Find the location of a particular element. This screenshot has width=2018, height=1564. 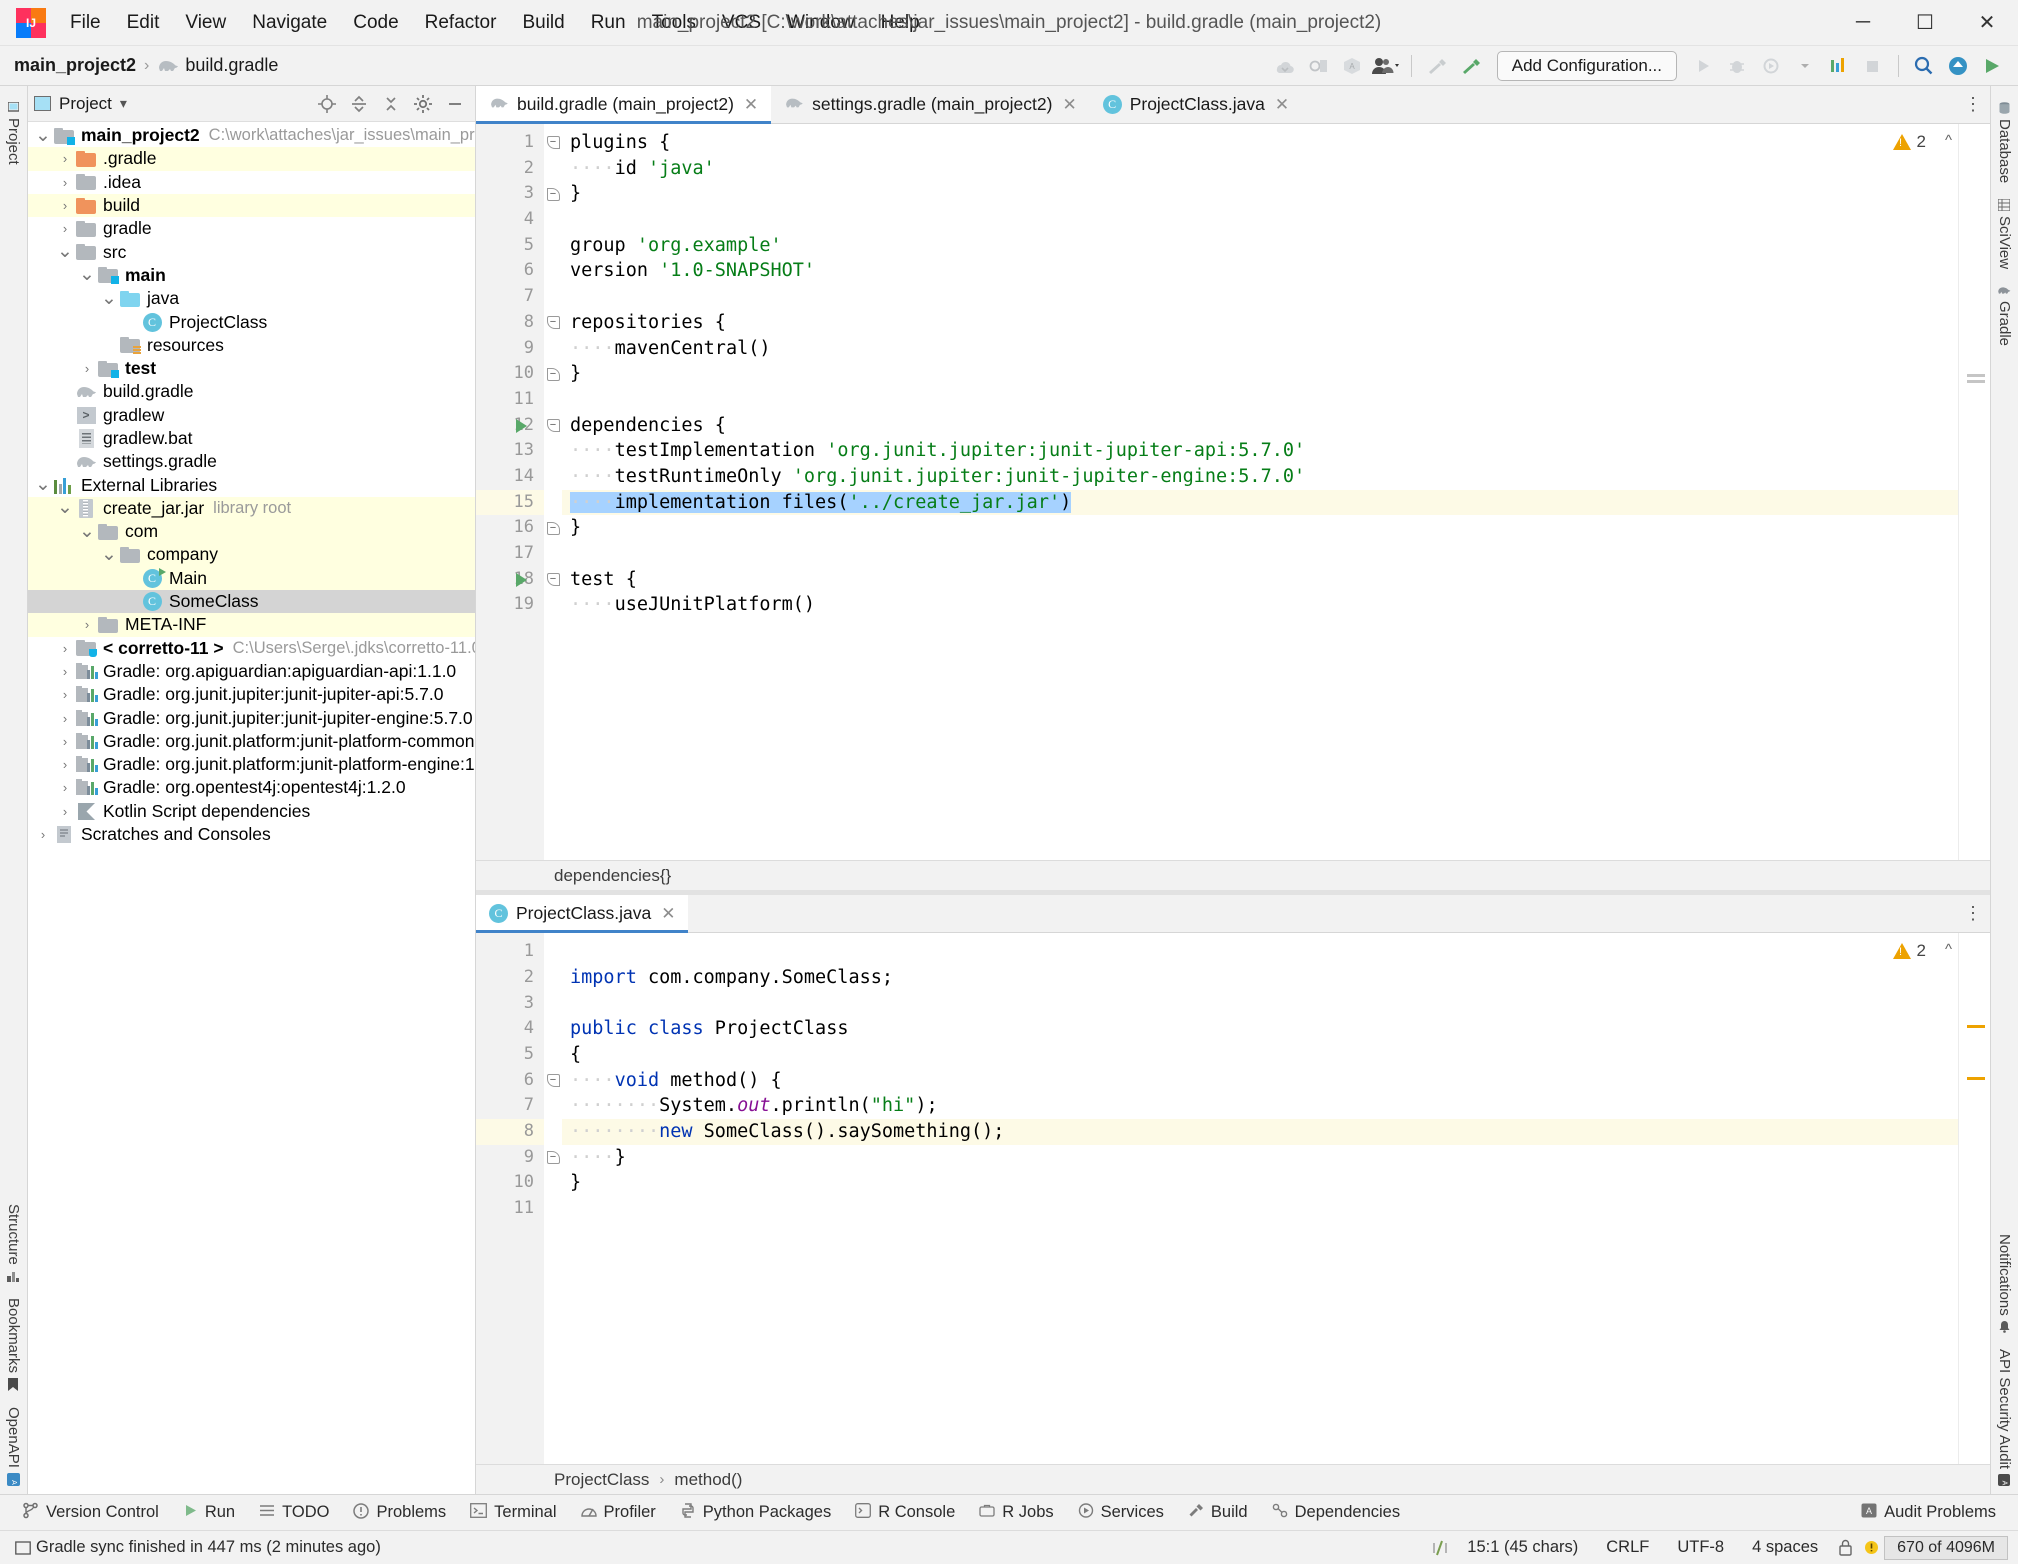

commit-icon is located at coordinates (1318, 66).